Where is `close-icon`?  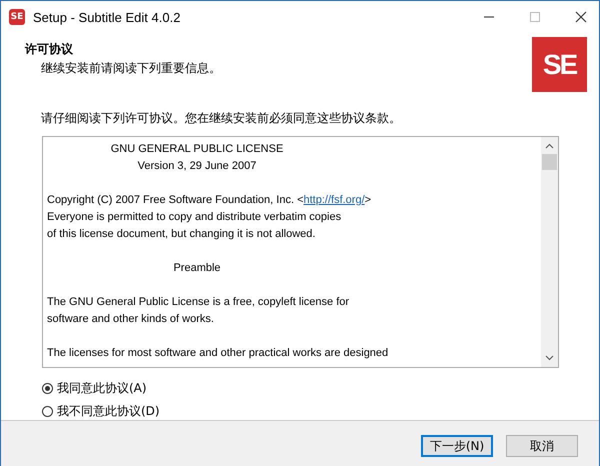 close-icon is located at coordinates (581, 17).